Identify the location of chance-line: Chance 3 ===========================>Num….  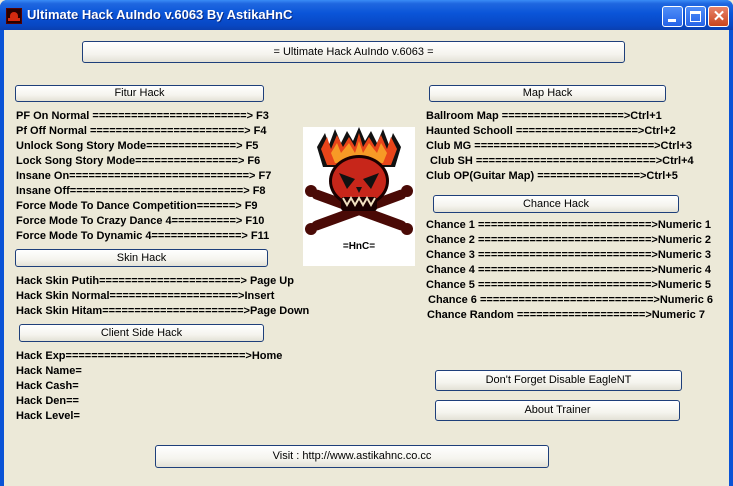
(569, 255).